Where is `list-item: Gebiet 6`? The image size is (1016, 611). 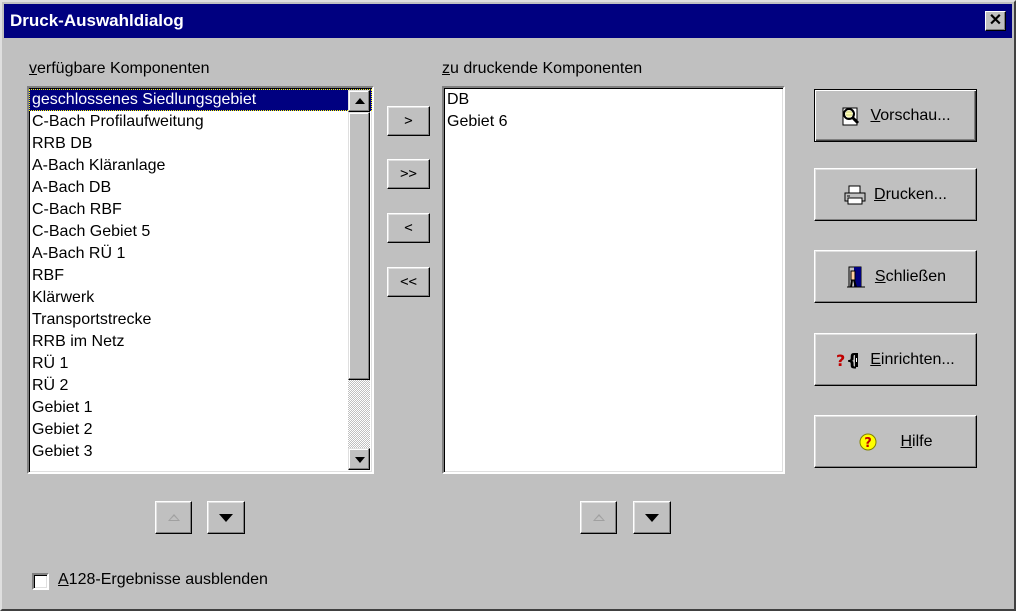
list-item: Gebiet 6 is located at coordinates (613, 122).